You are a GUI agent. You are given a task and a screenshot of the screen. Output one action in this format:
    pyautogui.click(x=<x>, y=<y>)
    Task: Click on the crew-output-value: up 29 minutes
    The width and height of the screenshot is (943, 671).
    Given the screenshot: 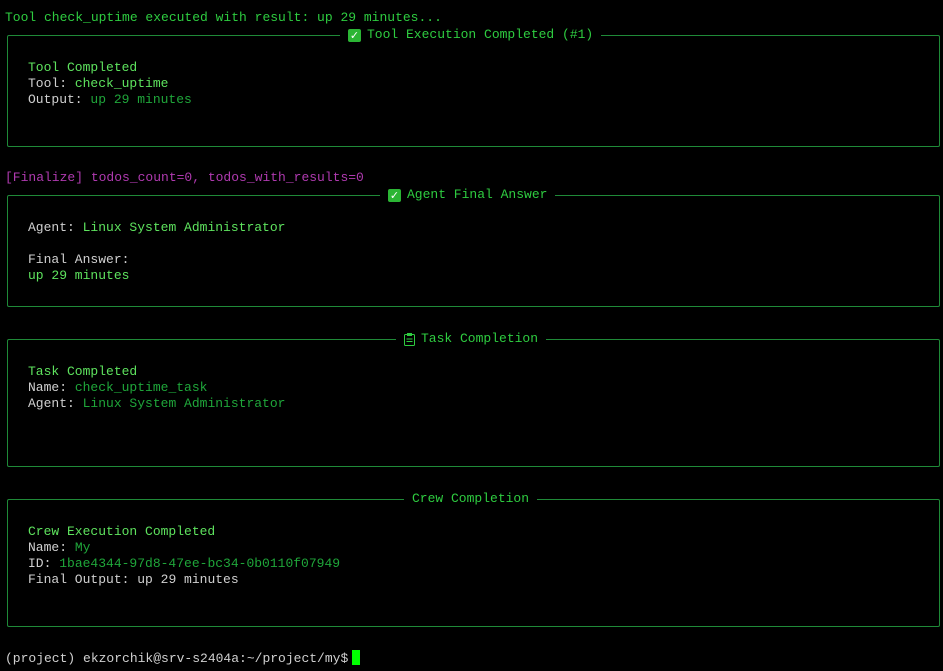 What is the action you would take?
    pyautogui.click(x=188, y=579)
    